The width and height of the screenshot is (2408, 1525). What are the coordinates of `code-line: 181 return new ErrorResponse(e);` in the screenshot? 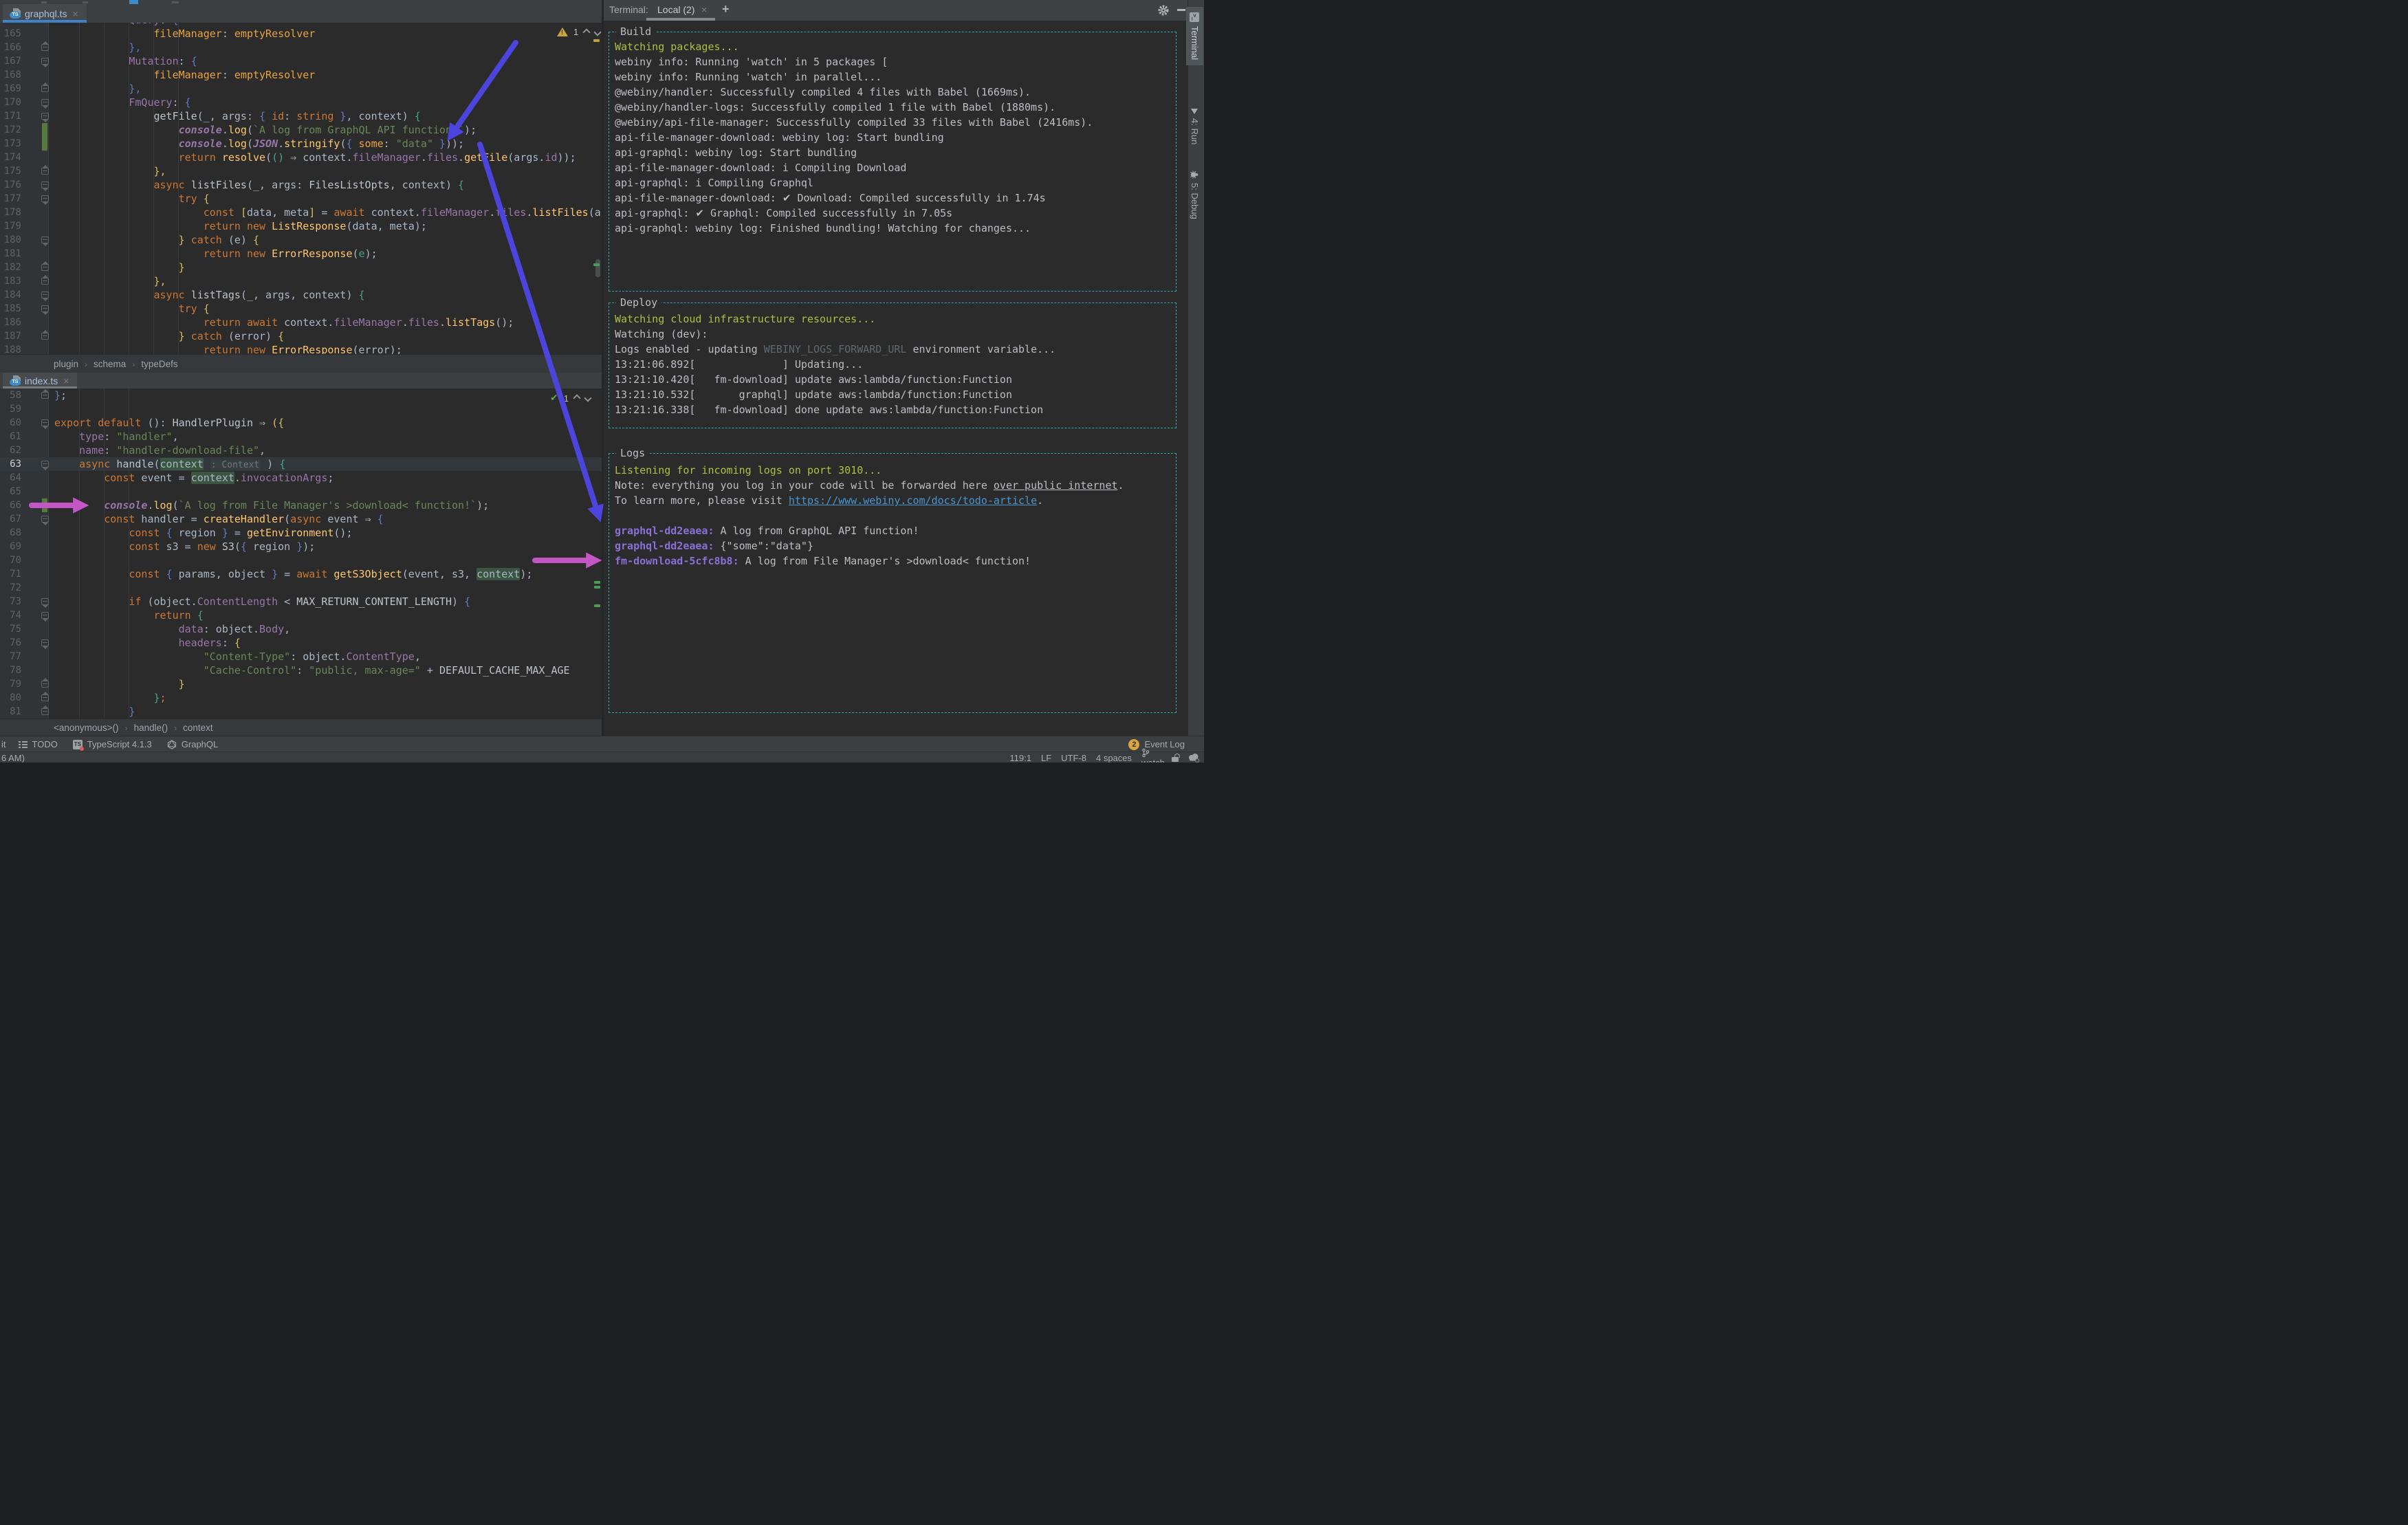 It's located at (301, 254).